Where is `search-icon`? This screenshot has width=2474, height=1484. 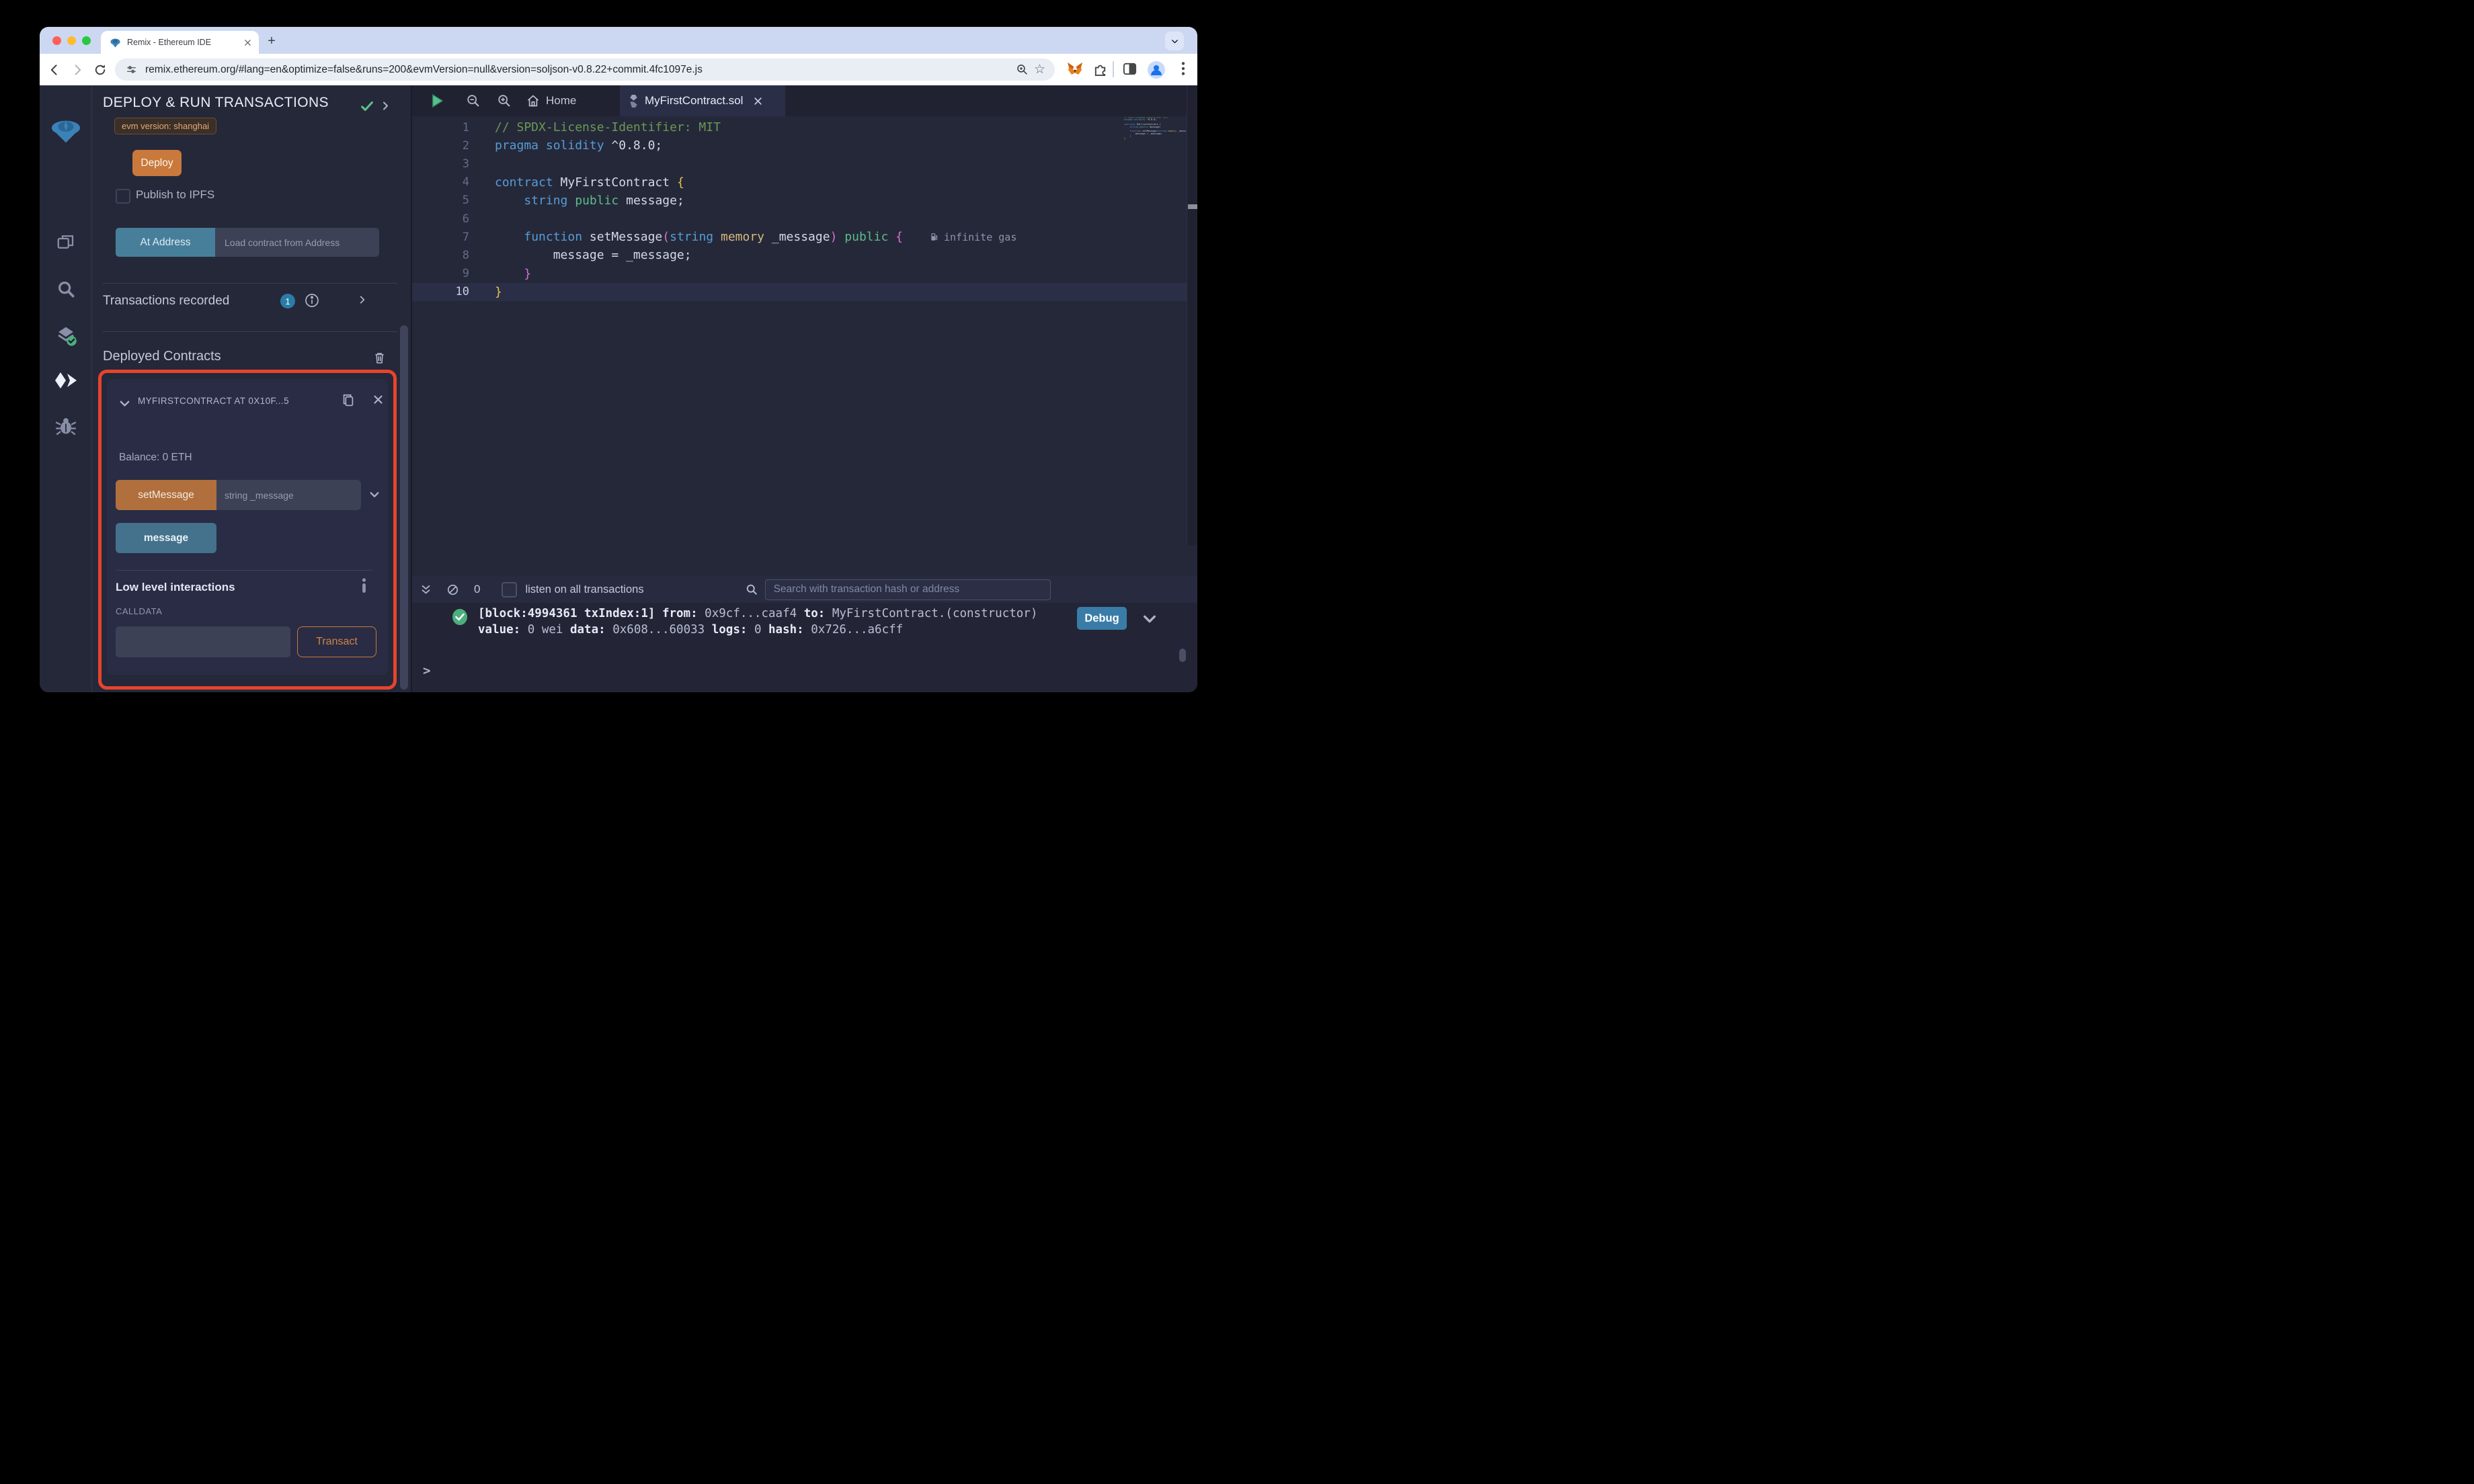 search-icon is located at coordinates (65, 289).